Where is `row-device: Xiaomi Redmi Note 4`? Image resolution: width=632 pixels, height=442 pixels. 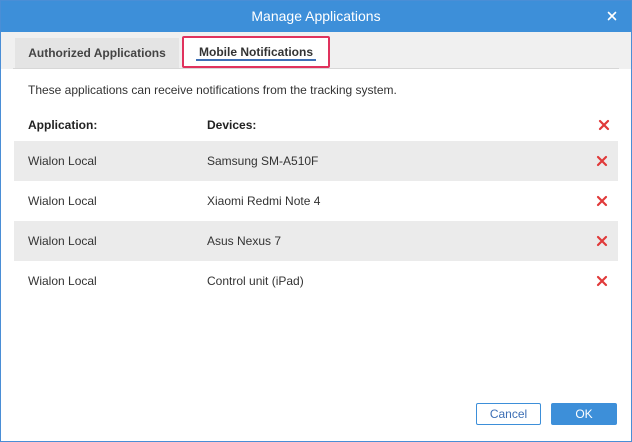 row-device: Xiaomi Redmi Note 4 is located at coordinates (264, 201).